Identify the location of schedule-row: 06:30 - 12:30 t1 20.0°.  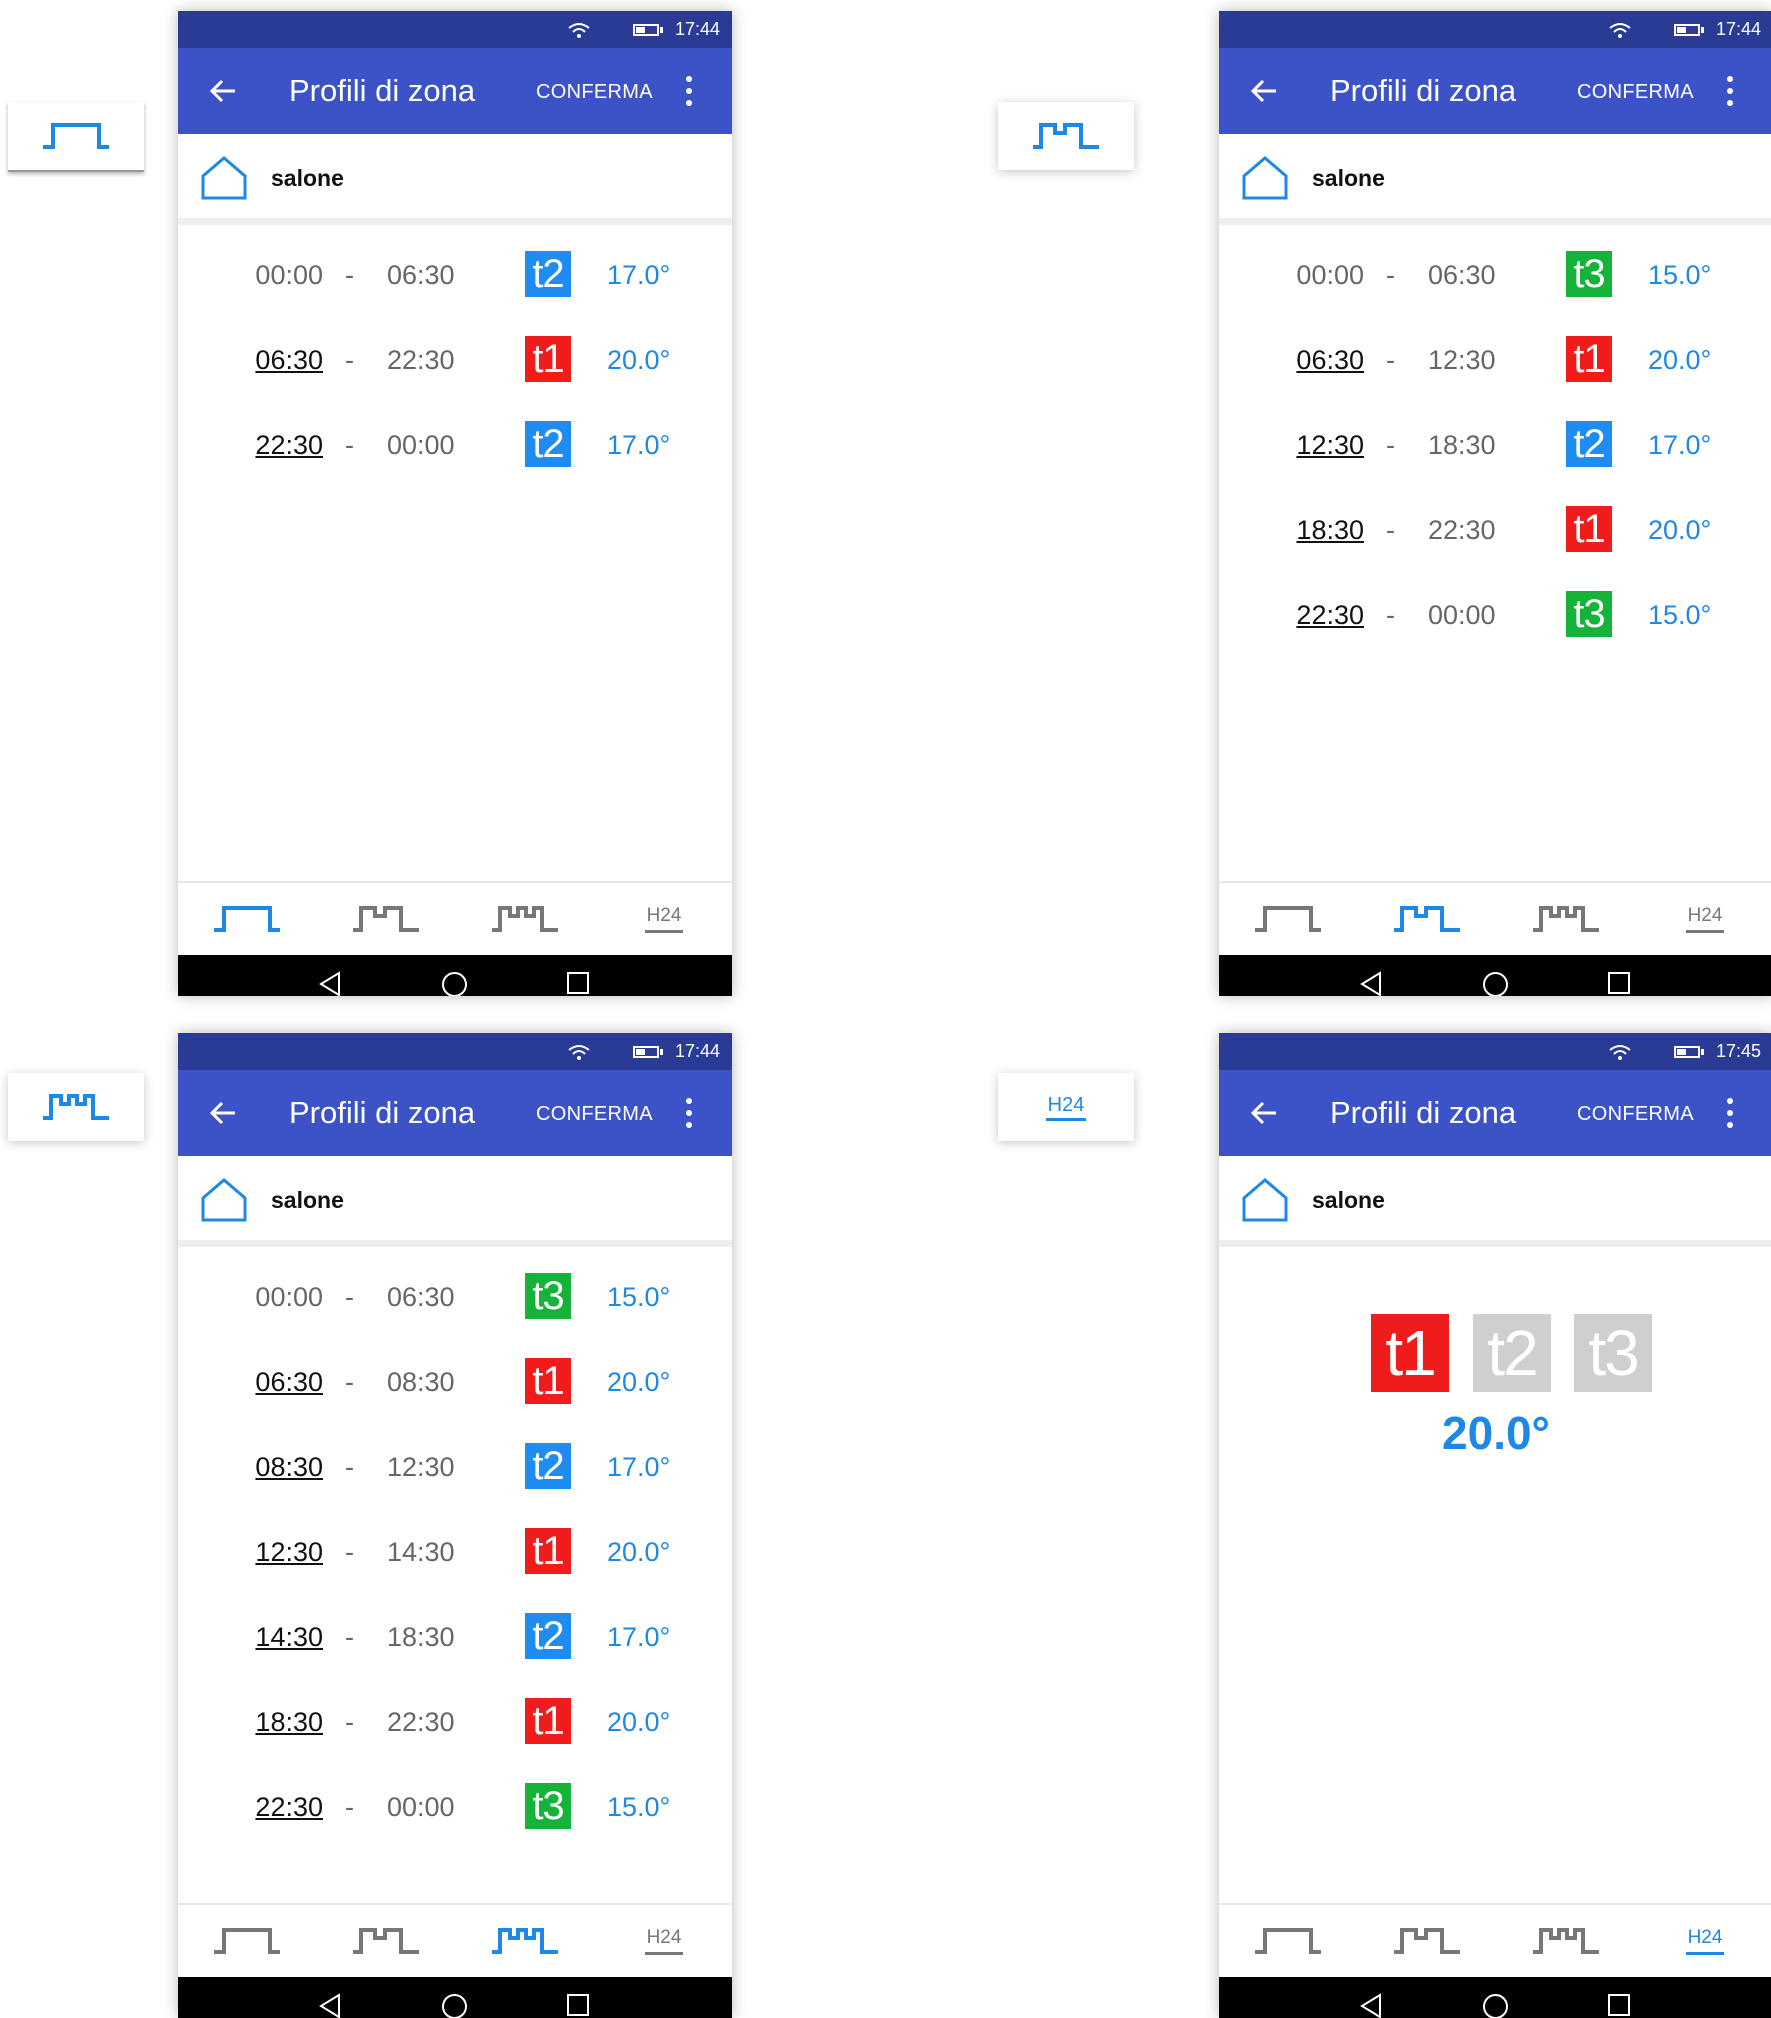
(1495, 357).